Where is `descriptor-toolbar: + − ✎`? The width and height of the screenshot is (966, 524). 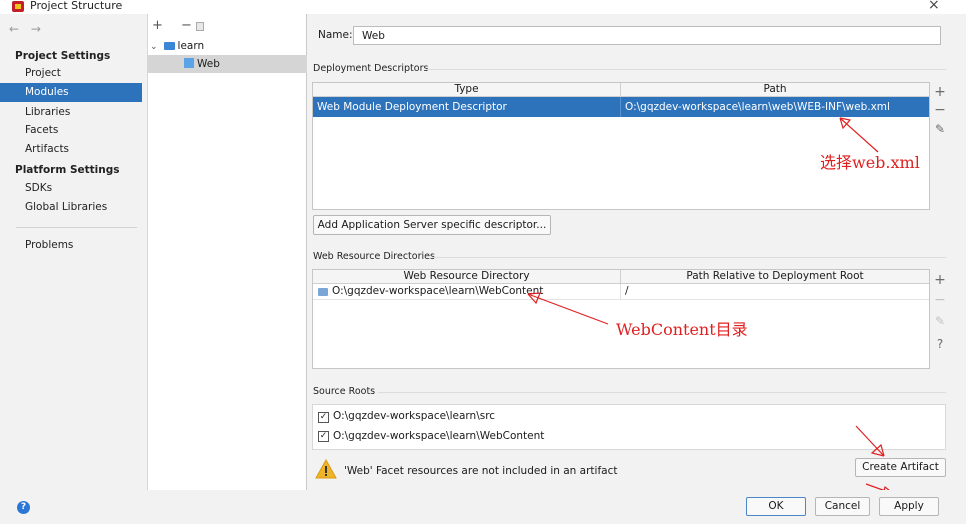
descriptor-toolbar: + − ✎ is located at coordinates (940, 146).